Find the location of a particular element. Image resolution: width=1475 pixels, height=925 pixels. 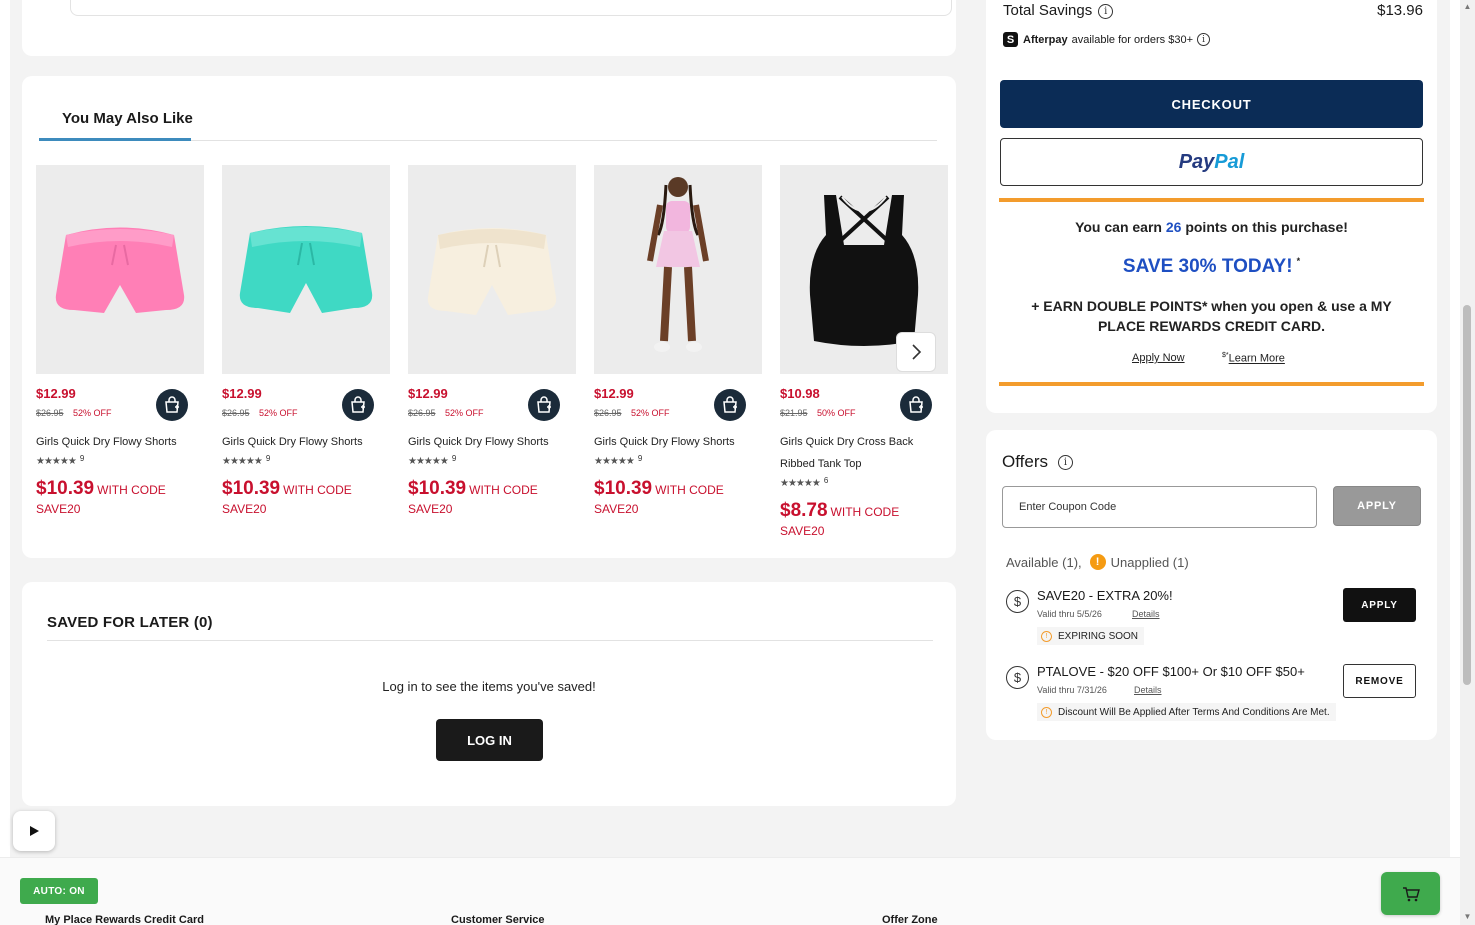

auto-toggle-badge: AUTO: ON is located at coordinates (59, 891).